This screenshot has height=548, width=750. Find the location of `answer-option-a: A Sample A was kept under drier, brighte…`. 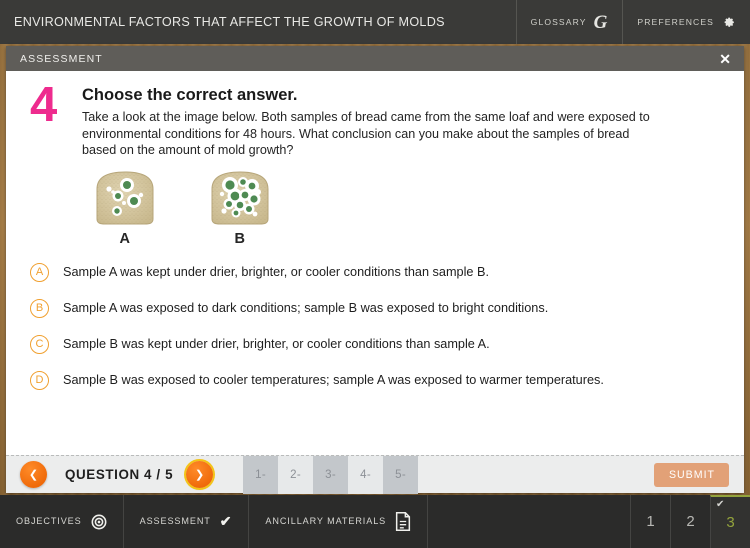

answer-option-a: A Sample A was kept under drier, brighte… is located at coordinates (377, 272).